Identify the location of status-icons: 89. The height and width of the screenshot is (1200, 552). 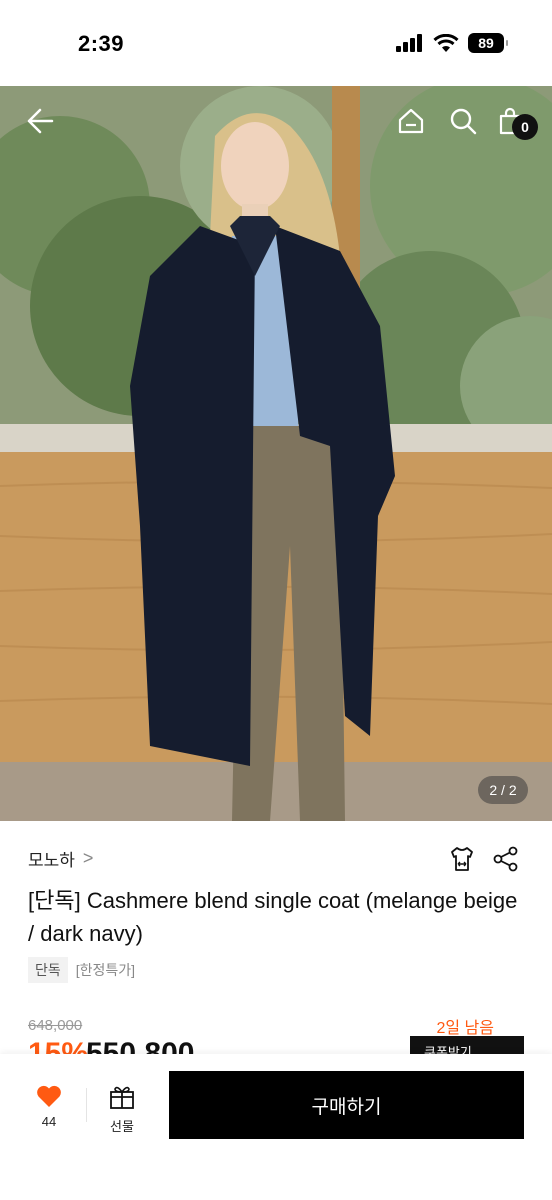
(452, 43).